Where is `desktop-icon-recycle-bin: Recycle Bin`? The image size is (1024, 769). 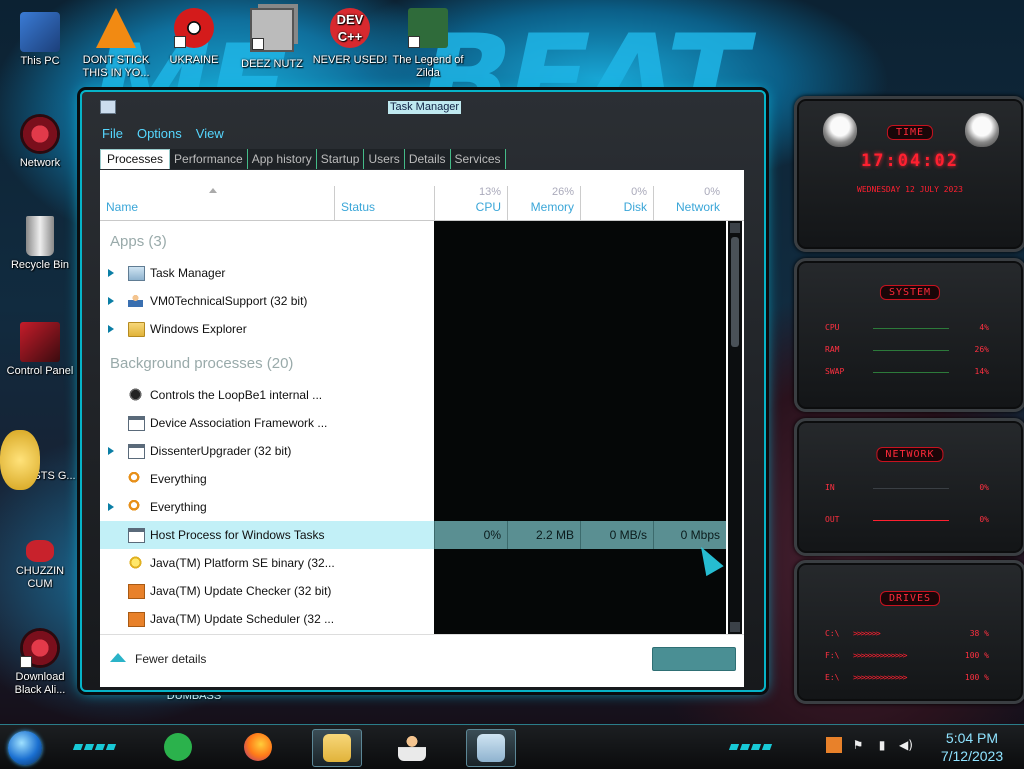
desktop-icon-recycle-bin: Recycle Bin is located at coordinates (40, 244).